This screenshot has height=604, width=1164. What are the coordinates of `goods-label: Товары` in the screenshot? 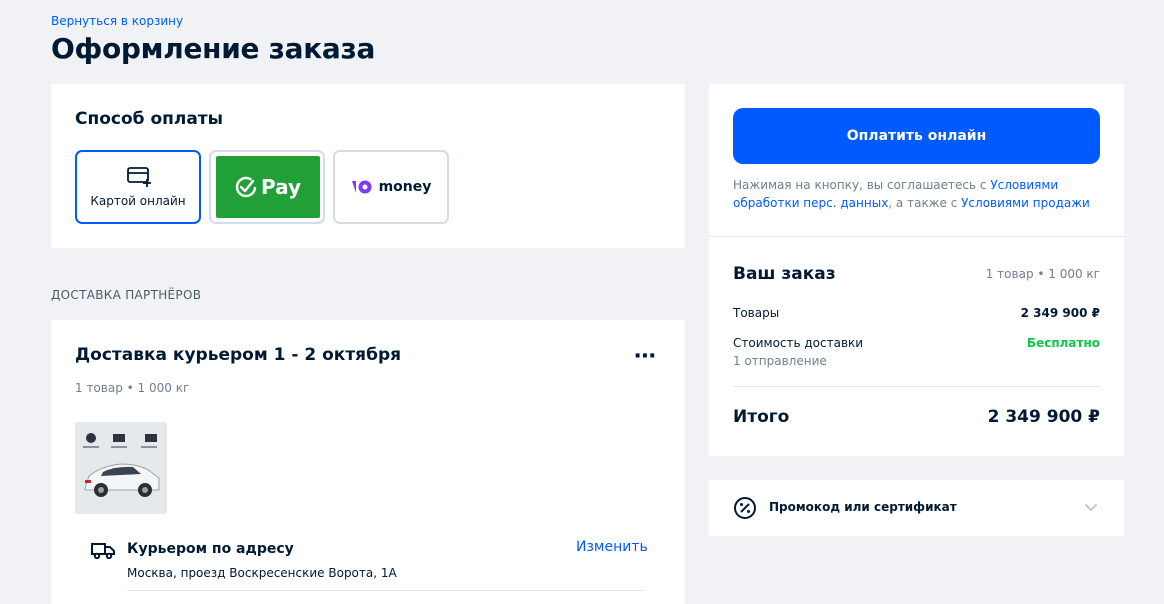 It's located at (756, 313).